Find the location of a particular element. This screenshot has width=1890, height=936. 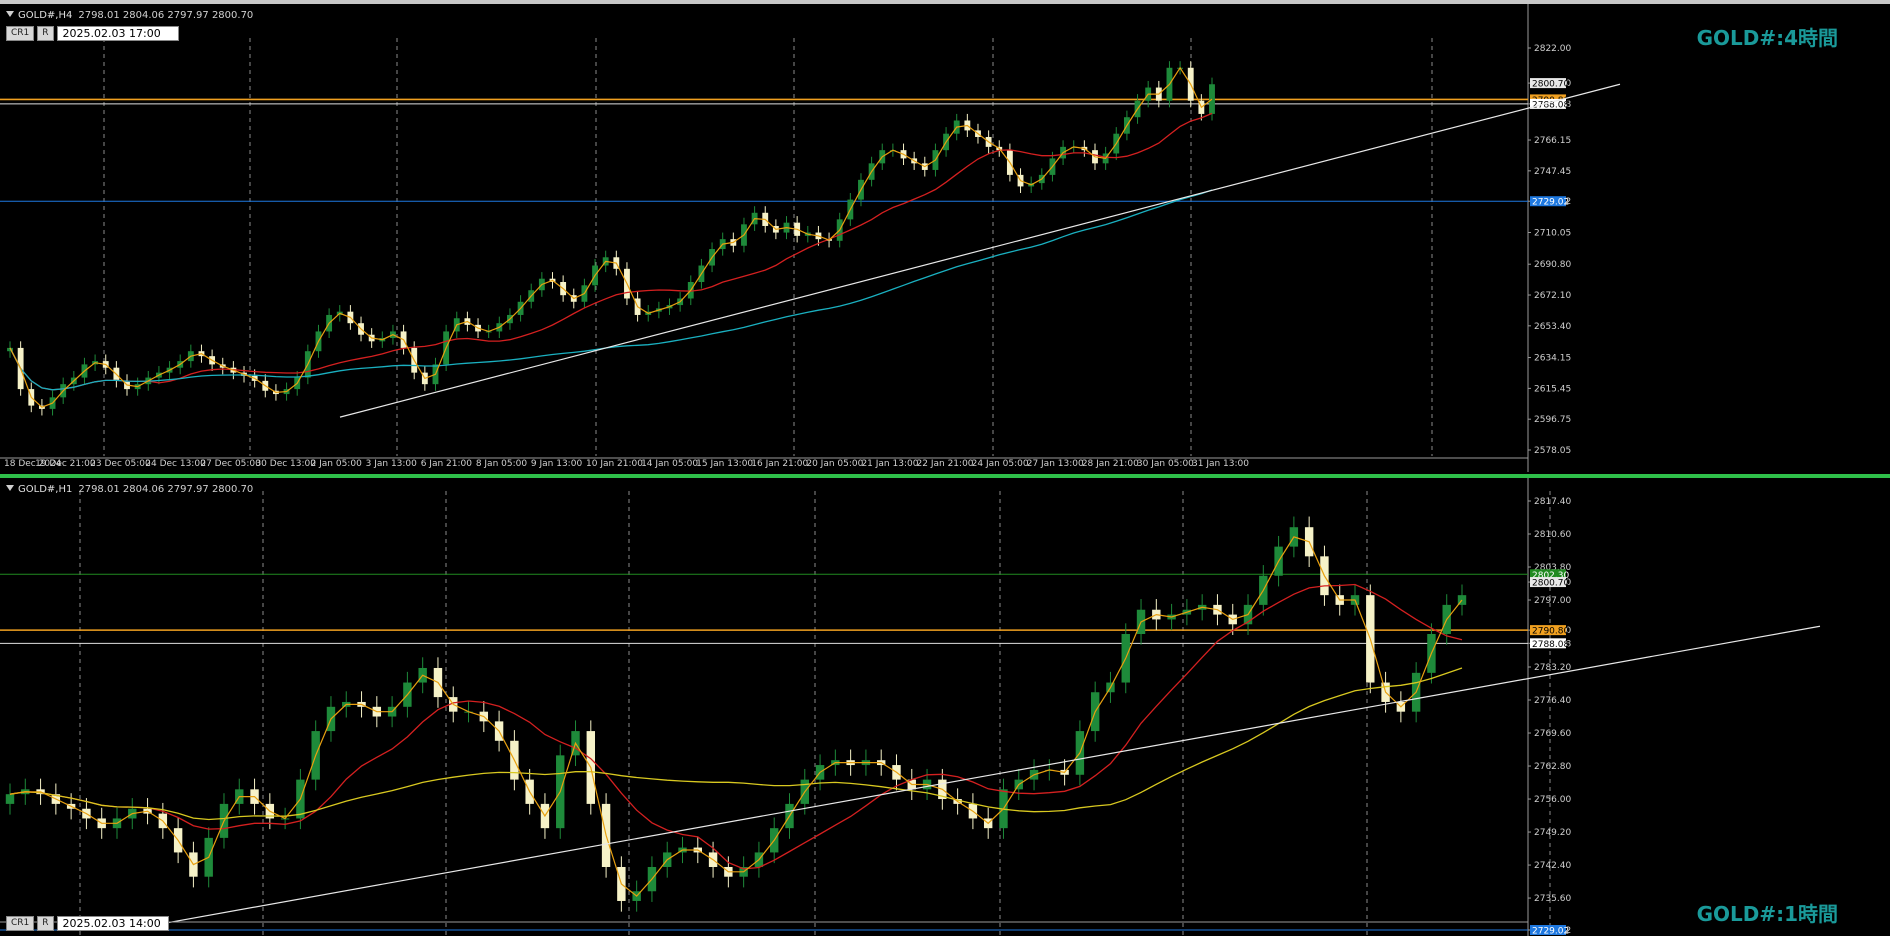

time-label: 2 Jan 05:00 is located at coordinates (337, 464).